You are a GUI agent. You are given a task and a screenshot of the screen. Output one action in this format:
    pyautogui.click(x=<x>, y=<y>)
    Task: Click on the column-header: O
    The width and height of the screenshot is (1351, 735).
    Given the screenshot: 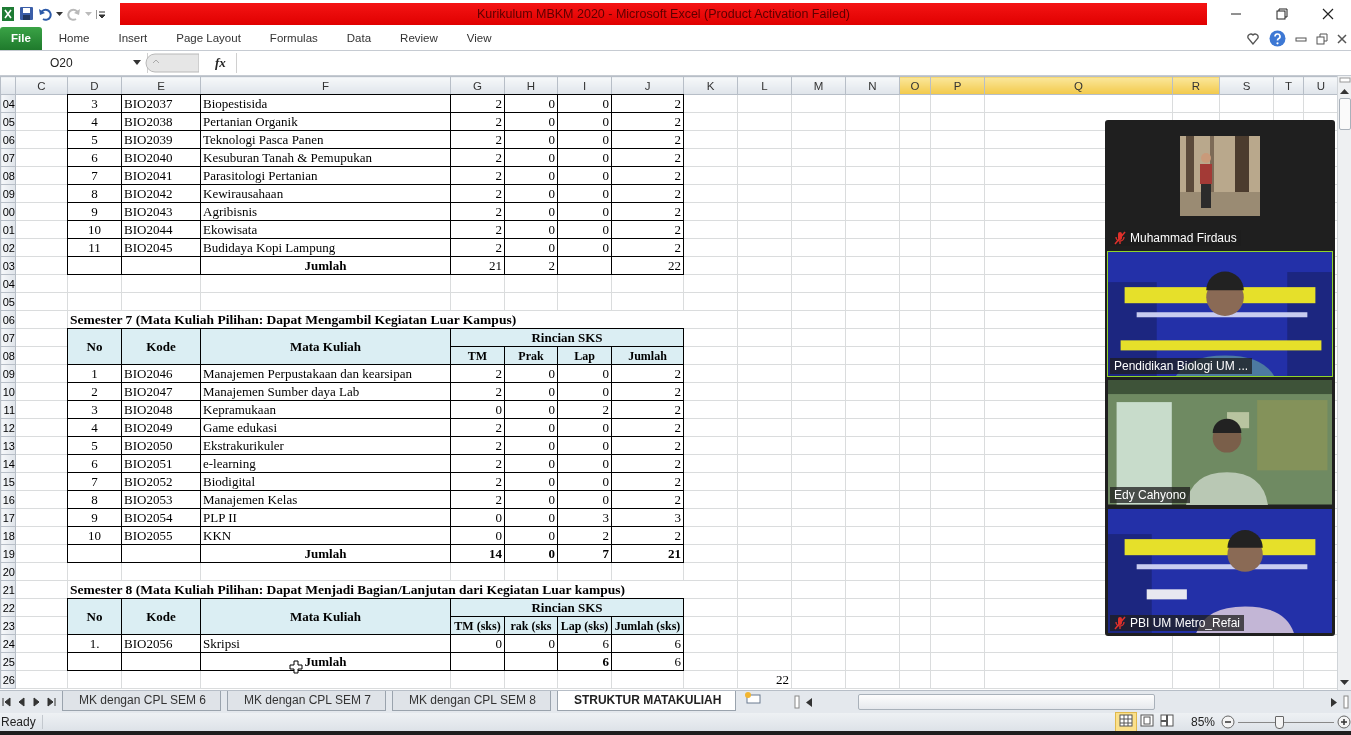 What is the action you would take?
    pyautogui.click(x=915, y=85)
    